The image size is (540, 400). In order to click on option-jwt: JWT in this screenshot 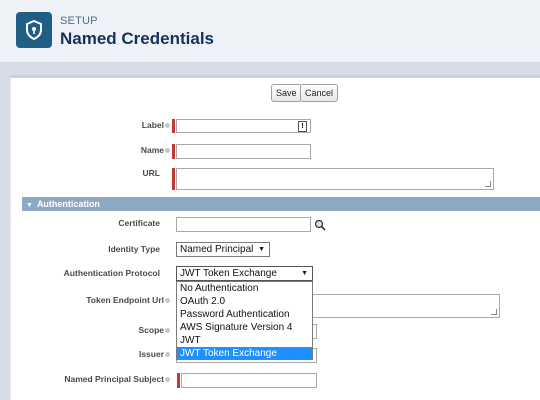, I will do `click(244, 340)`.